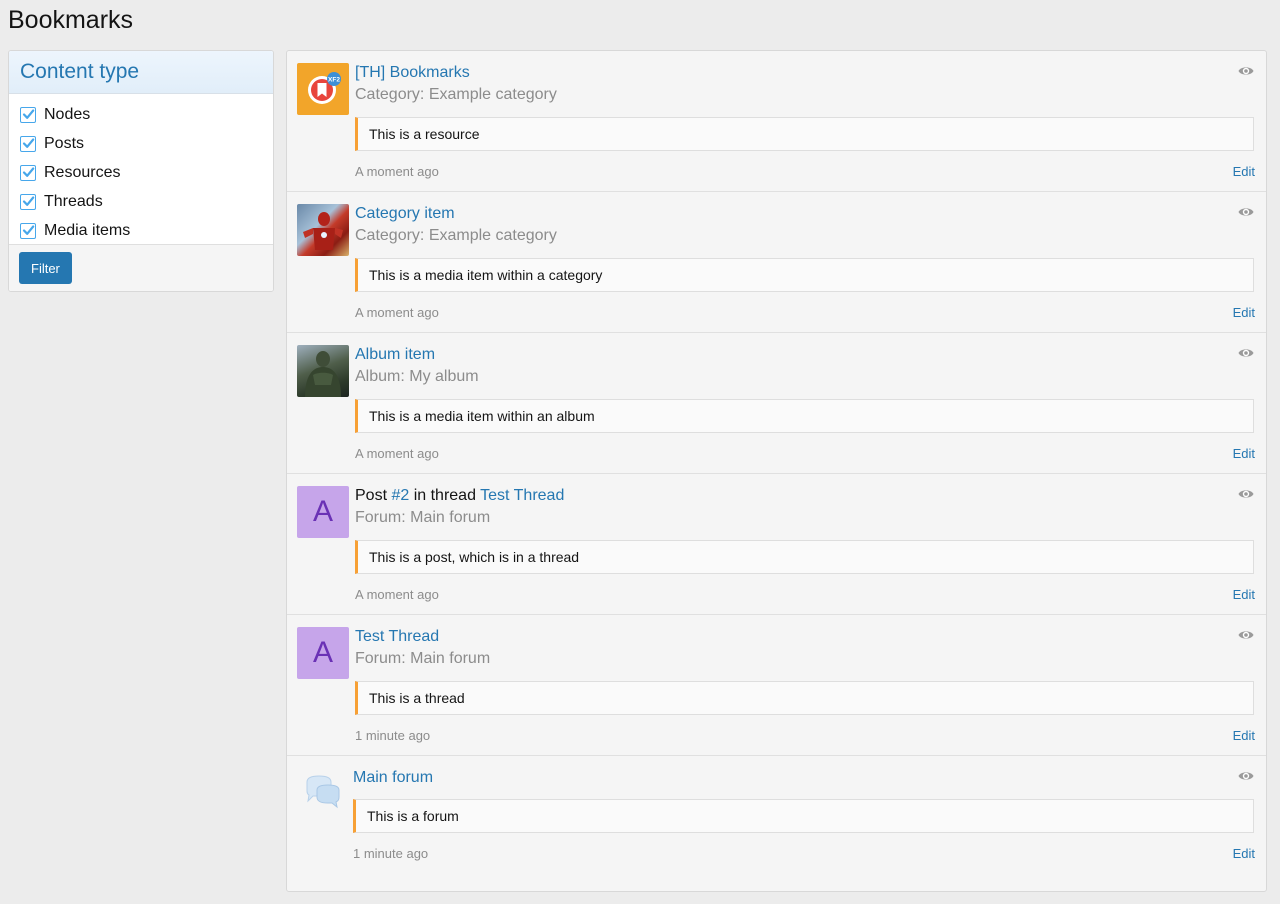  What do you see at coordinates (804, 134) in the screenshot?
I see `bookmark-snippet: This is a resource` at bounding box center [804, 134].